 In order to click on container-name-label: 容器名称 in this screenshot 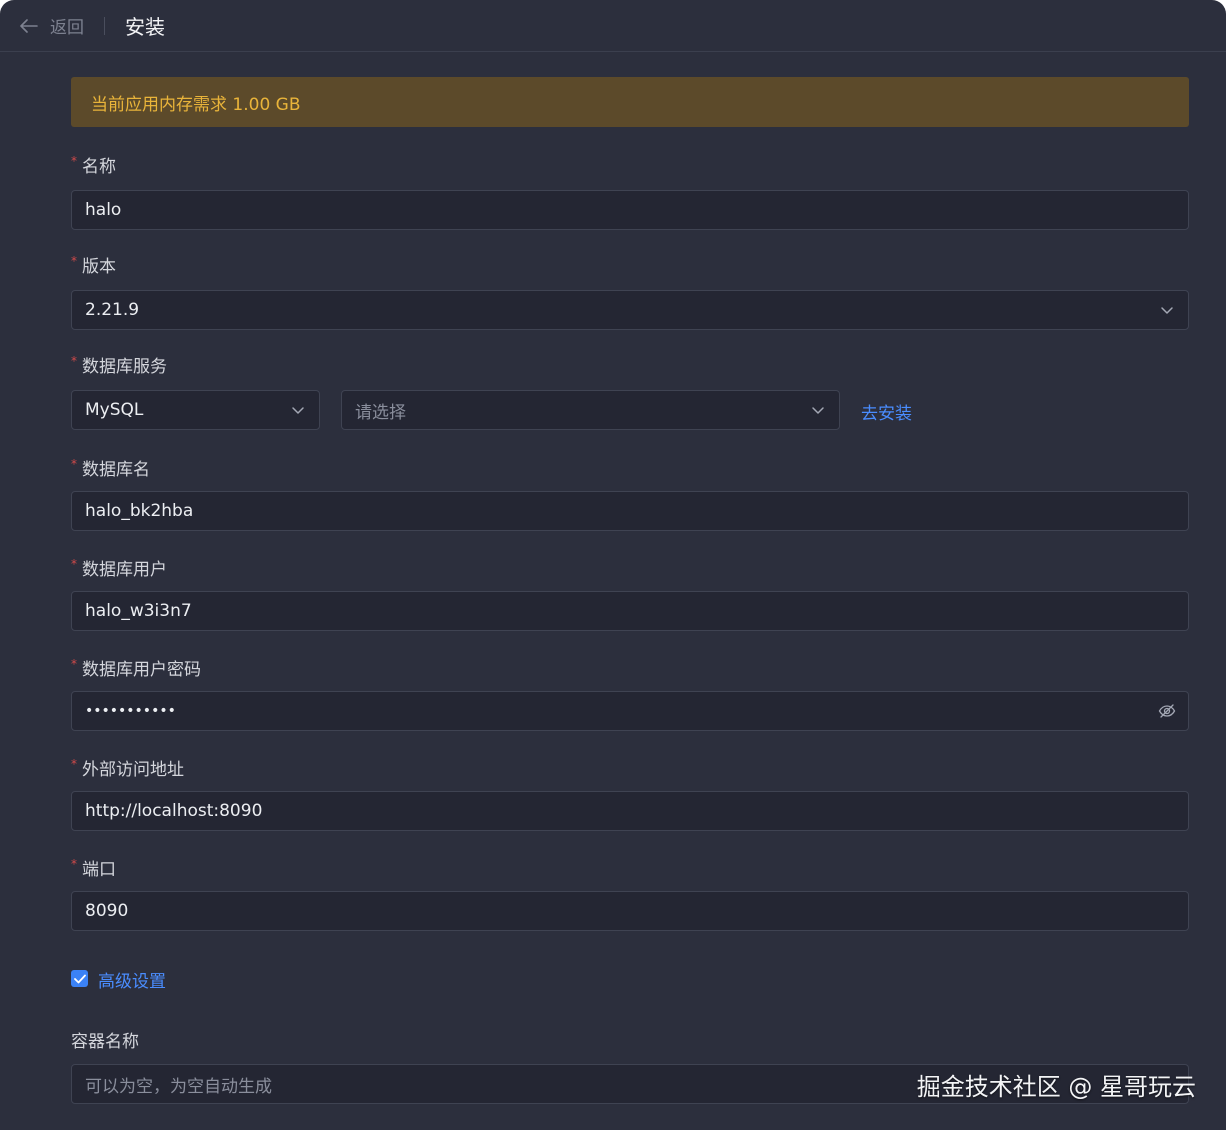, I will do `click(105, 1039)`.